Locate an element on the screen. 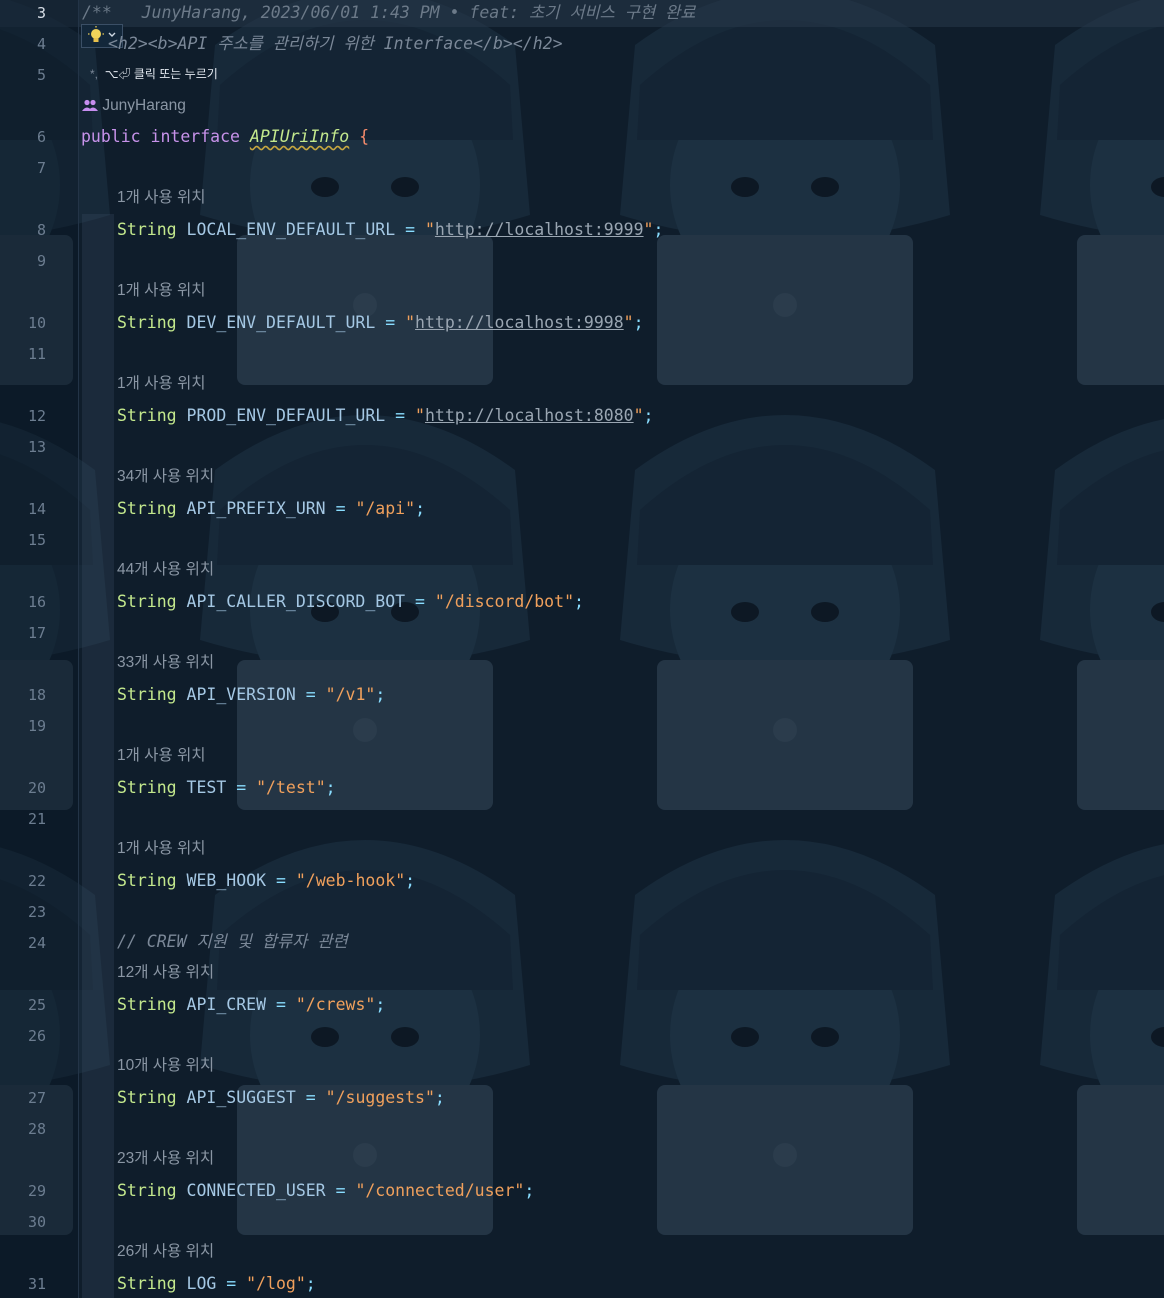 Image resolution: width=1164 pixels, height=1298 pixels. line-number: 15 is located at coordinates (23, 540).